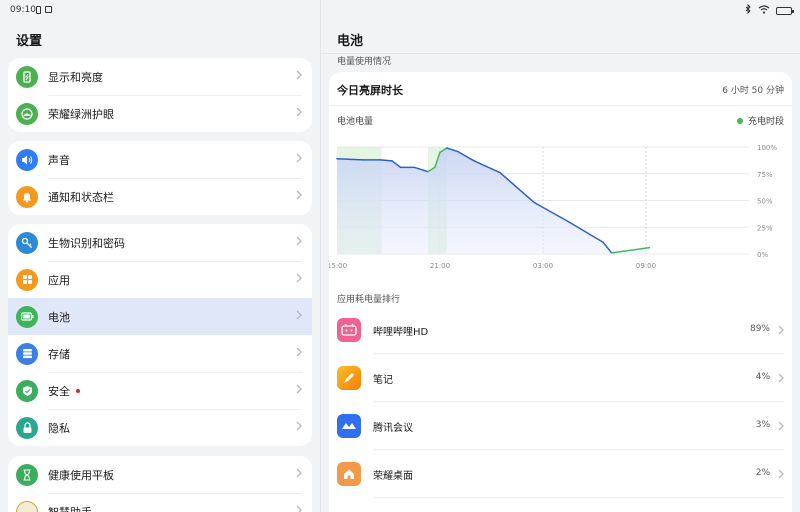  Describe the element at coordinates (27, 427) in the screenshot. I see `lock-icon` at that location.